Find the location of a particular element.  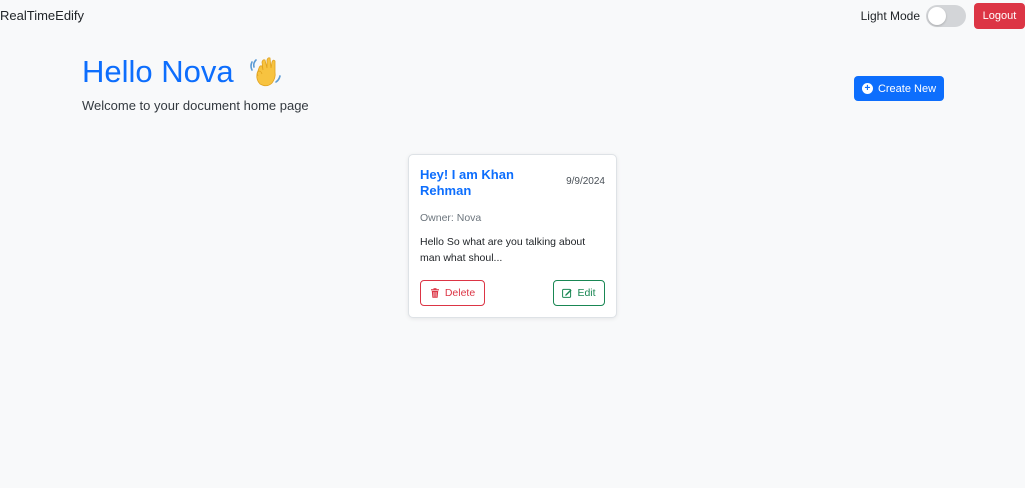

navbar-actions: Light Mode Logout is located at coordinates (943, 16).